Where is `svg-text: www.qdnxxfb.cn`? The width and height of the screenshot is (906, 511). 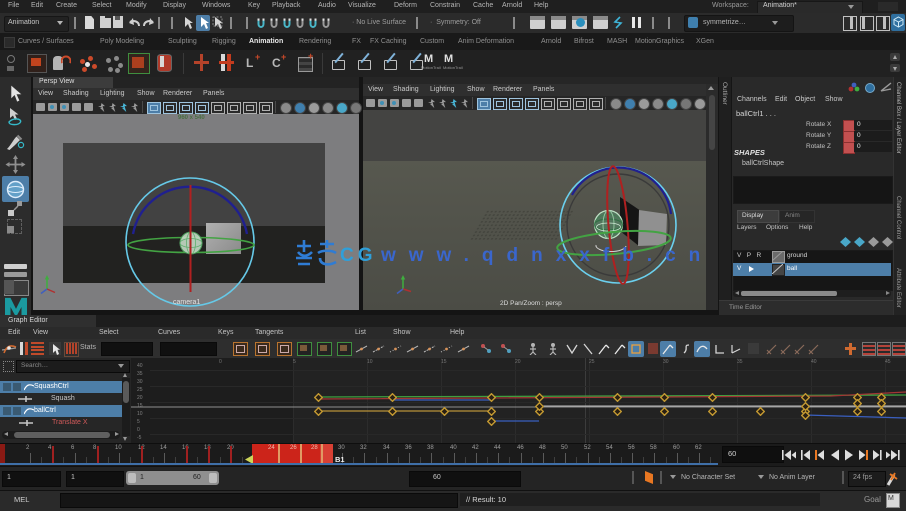 svg-text: www.qdnxxfb.cn is located at coordinates (546, 255).